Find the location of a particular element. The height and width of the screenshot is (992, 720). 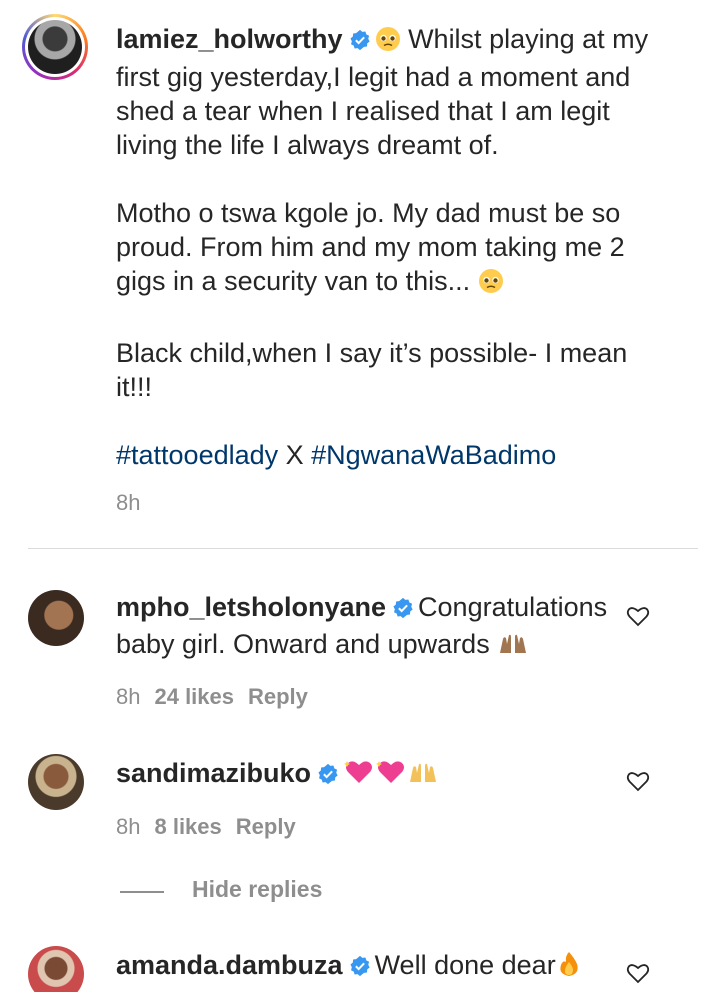

comment-text: amanda.dambuza Well done dear is located at coordinates (376, 967).